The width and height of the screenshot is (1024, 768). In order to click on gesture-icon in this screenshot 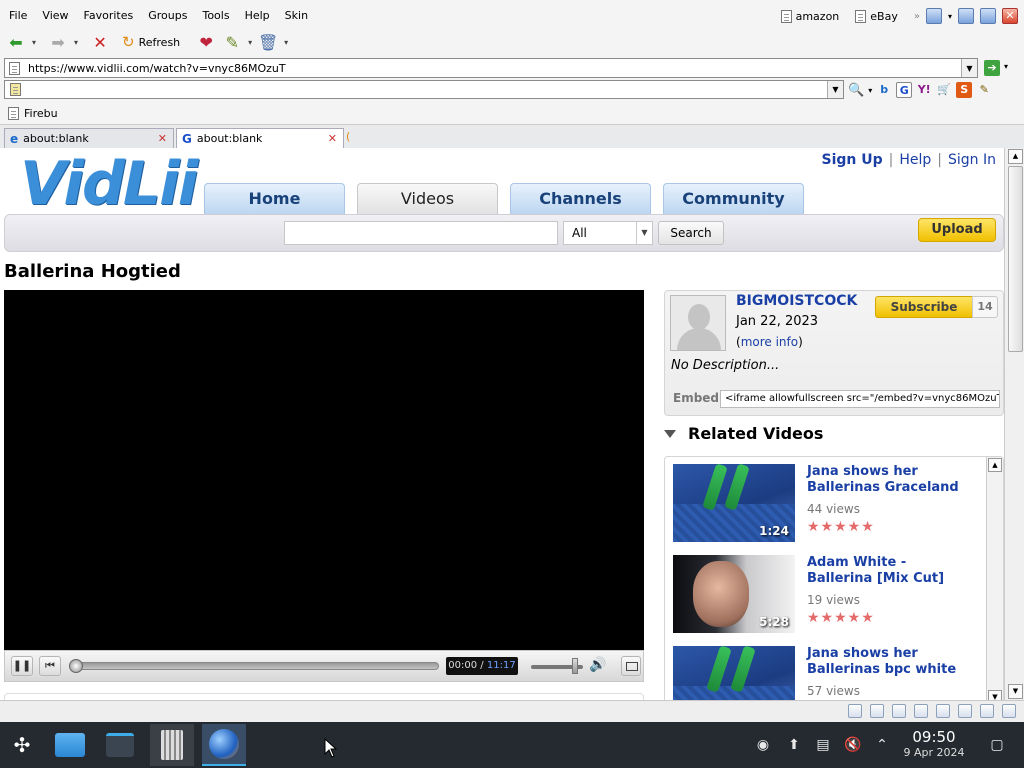, I will do `click(987, 711)`.